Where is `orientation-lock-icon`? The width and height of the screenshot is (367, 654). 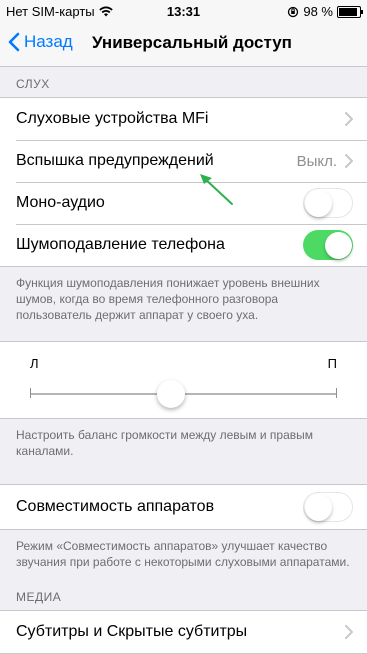 orientation-lock-icon is located at coordinates (293, 11).